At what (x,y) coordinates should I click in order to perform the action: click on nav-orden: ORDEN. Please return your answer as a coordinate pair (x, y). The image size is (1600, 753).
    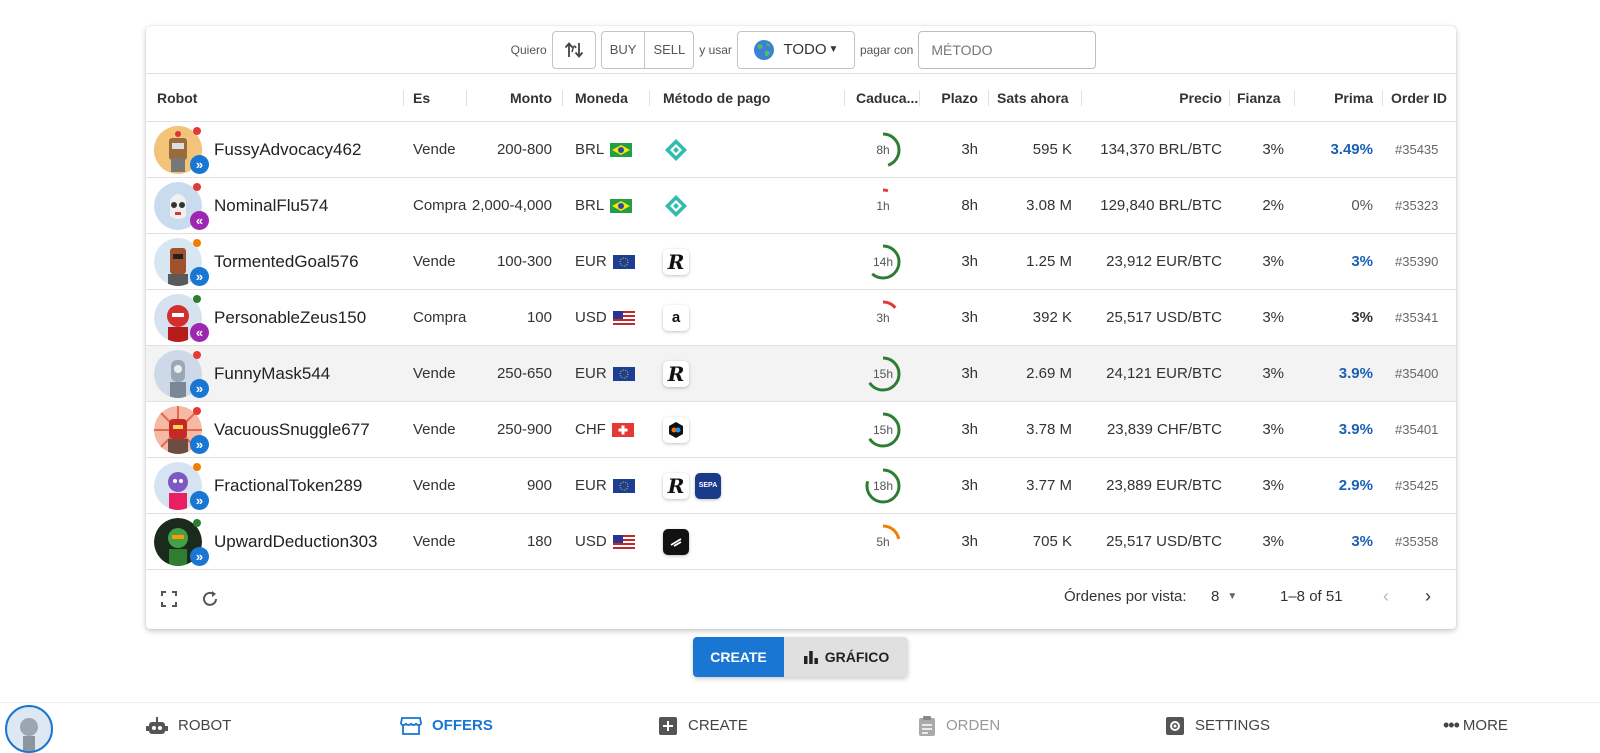
    Looking at the image, I should click on (959, 725).